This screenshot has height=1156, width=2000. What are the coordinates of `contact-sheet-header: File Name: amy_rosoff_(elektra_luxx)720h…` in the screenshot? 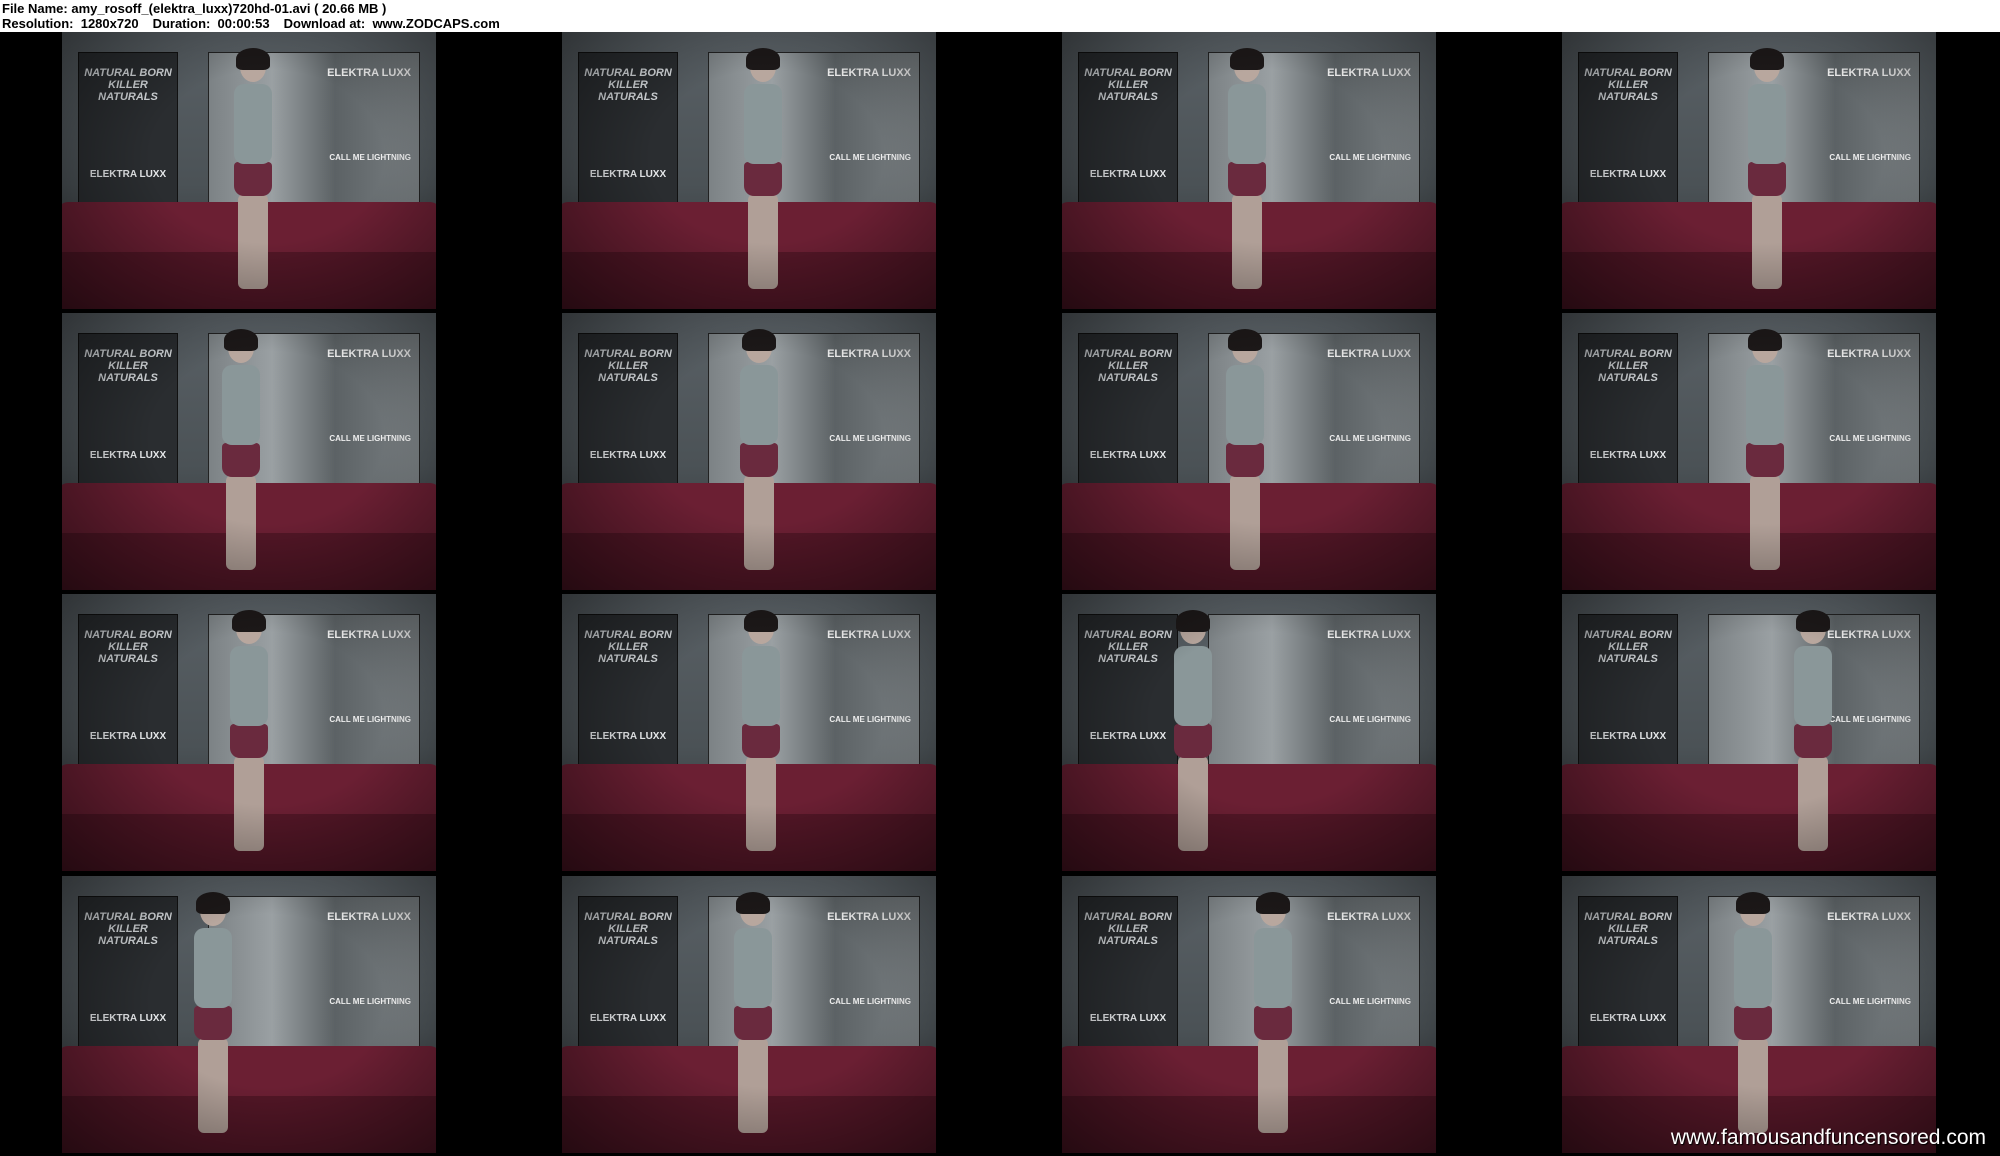 It's located at (1000, 16).